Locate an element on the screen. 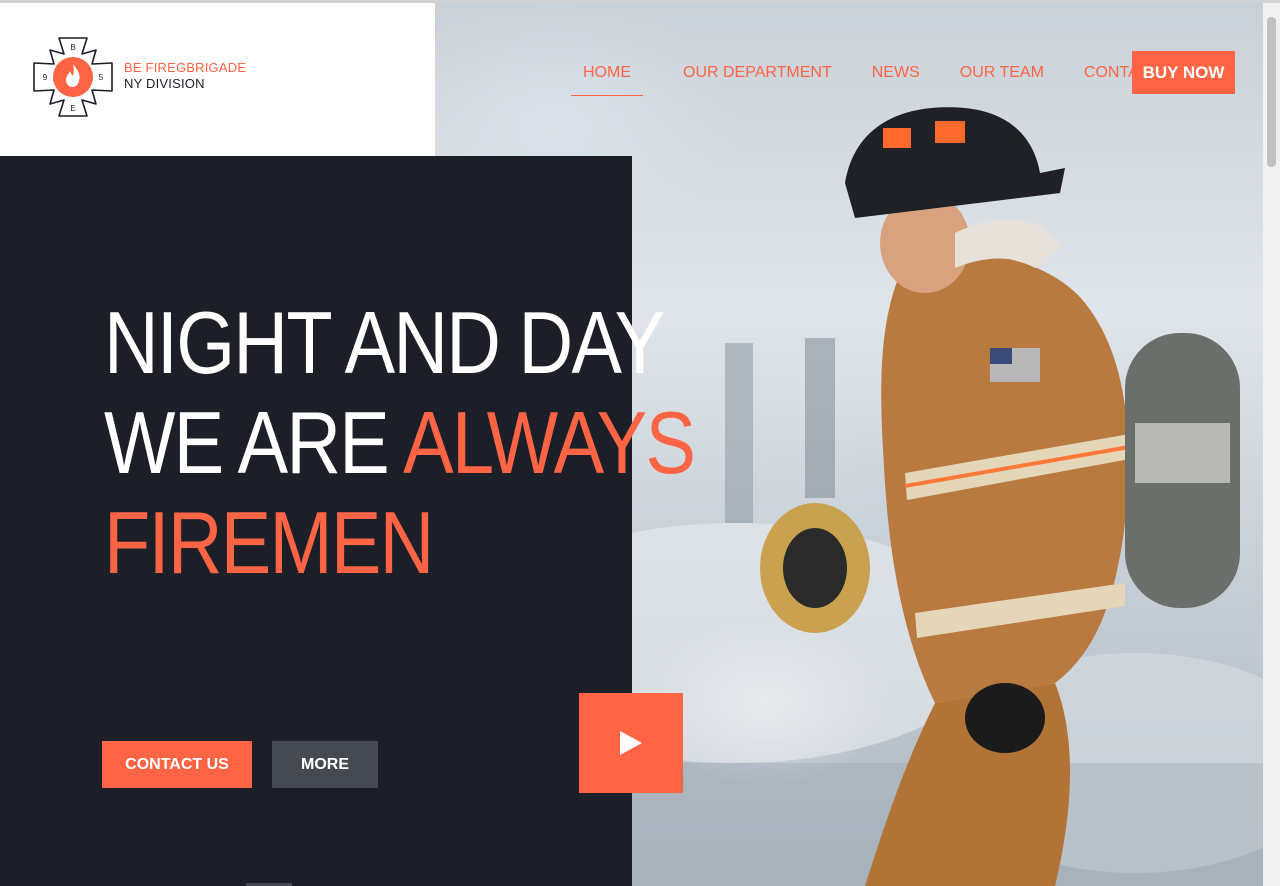 The image size is (1280, 886). nav-item-our-department: OUR DEPARTMENT is located at coordinates (757, 80).